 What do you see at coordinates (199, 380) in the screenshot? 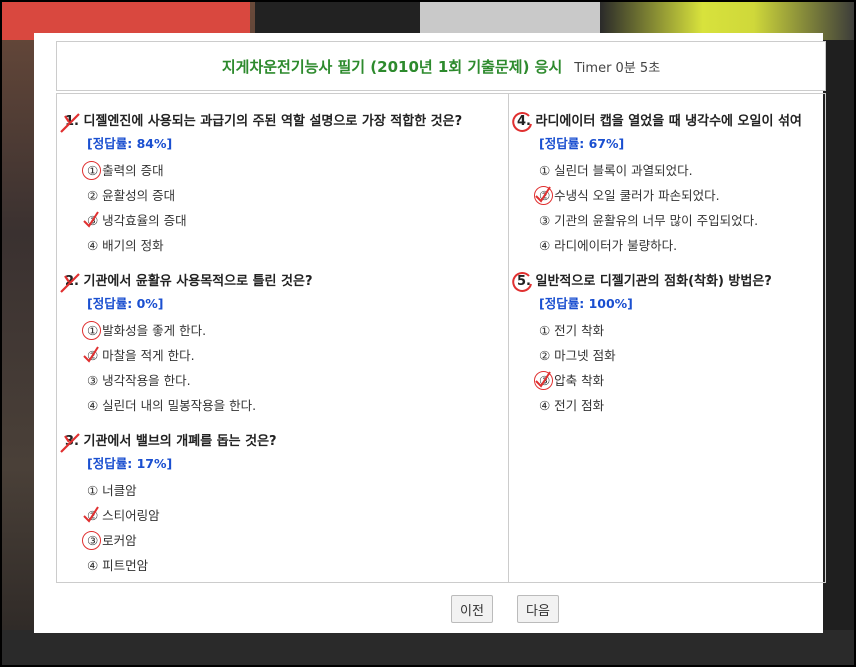
I see `option-2-3: ③ 냉각작용을 한다.` at bounding box center [199, 380].